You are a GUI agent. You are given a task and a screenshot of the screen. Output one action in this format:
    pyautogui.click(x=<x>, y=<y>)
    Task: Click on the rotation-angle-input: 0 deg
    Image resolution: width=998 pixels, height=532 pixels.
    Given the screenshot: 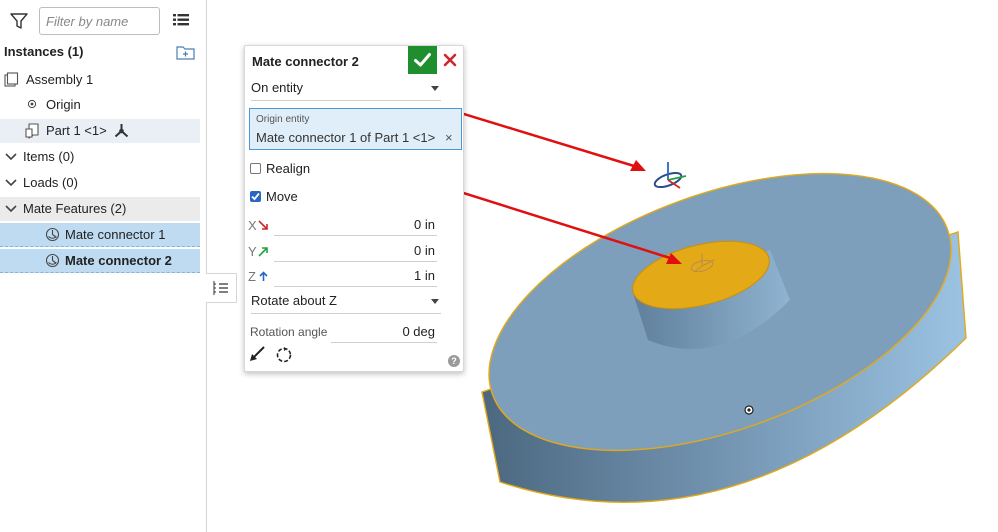 What is the action you would take?
    pyautogui.click(x=384, y=332)
    